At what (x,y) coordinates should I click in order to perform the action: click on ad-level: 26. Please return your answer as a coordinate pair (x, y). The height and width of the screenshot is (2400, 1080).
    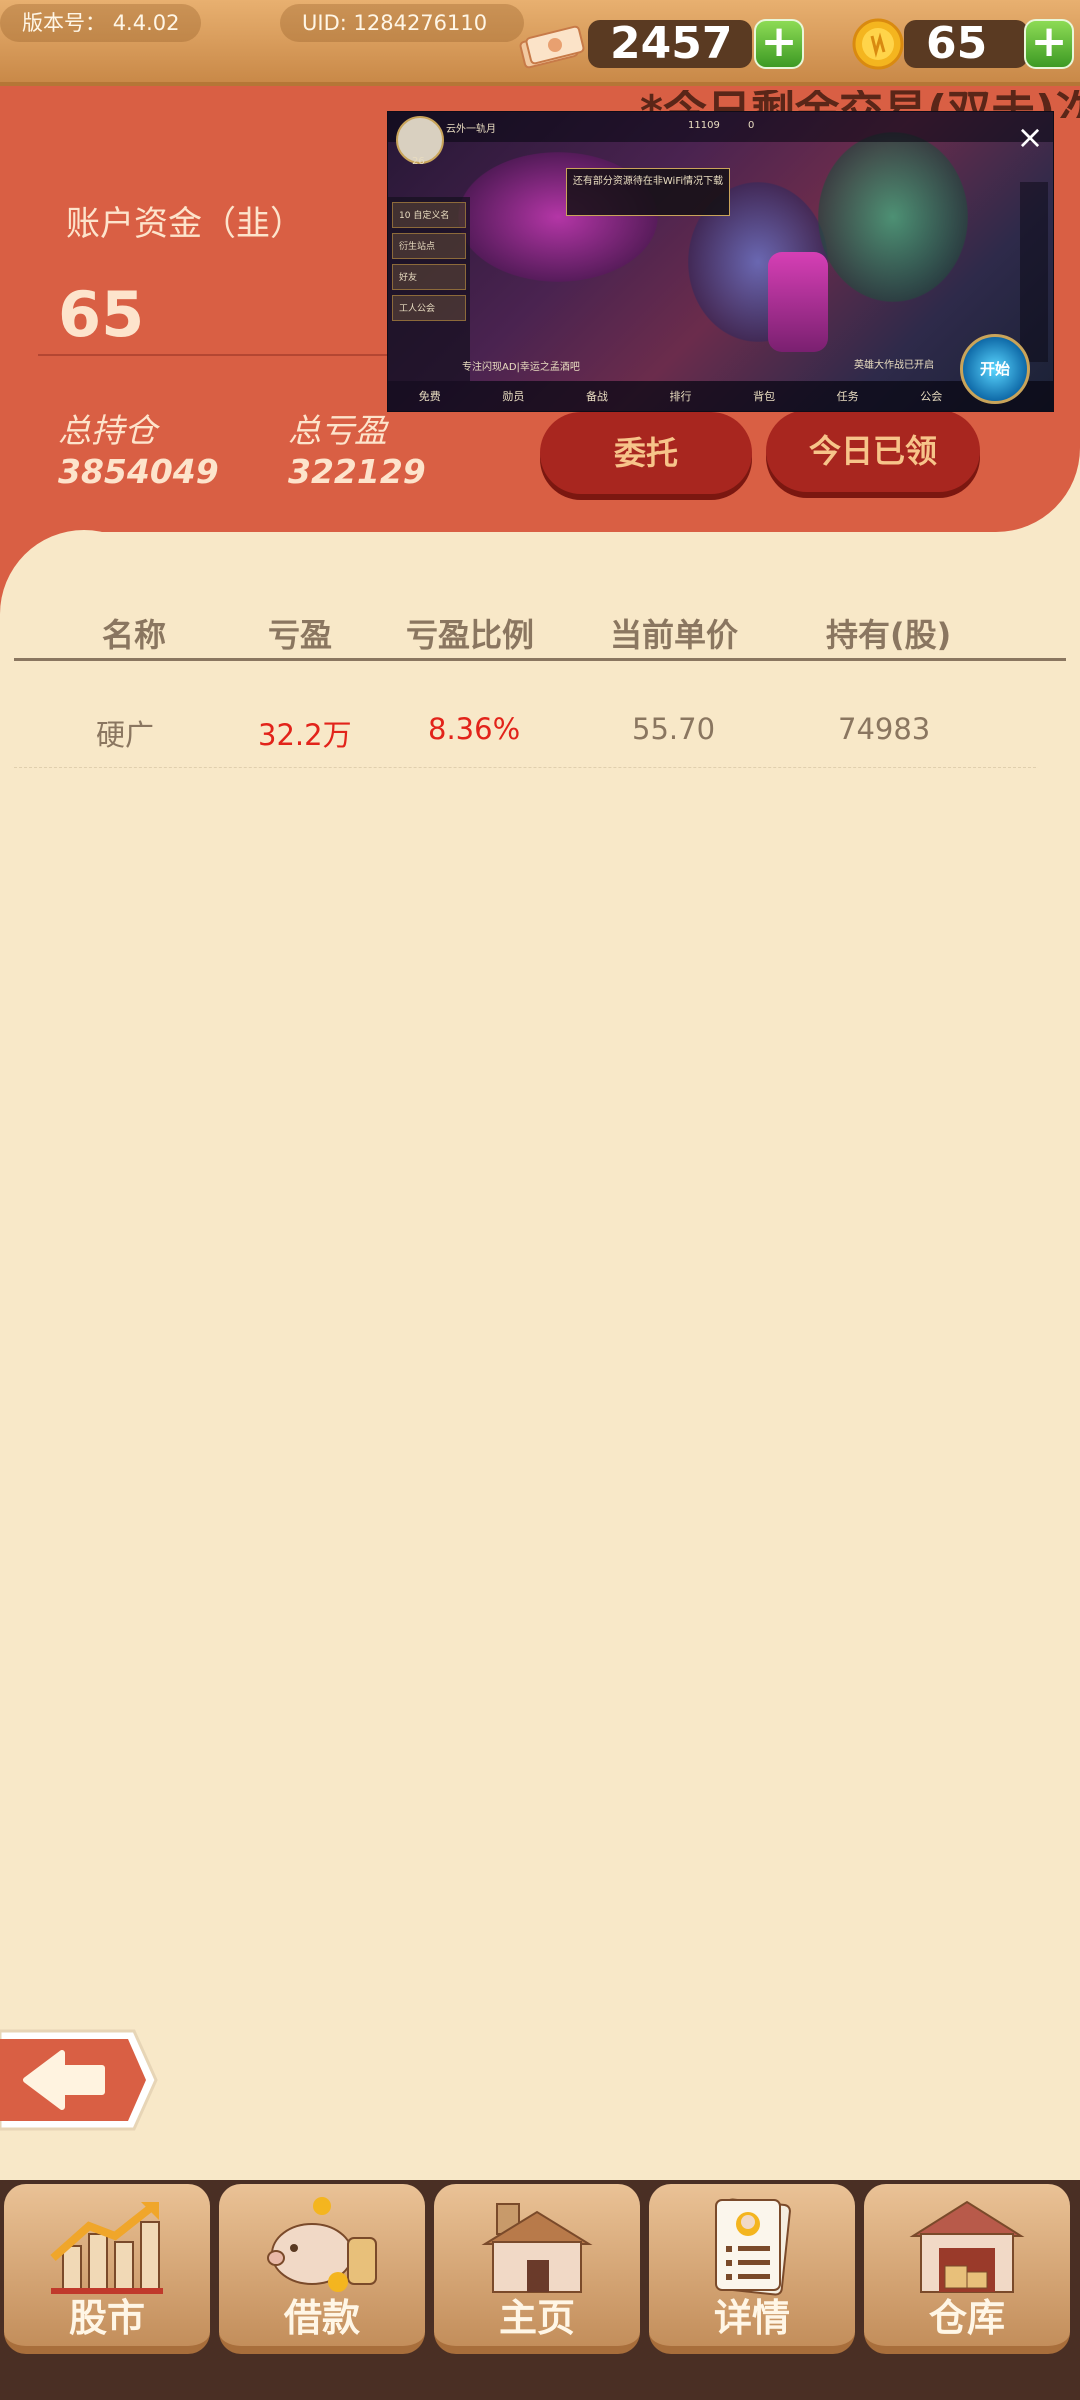
    Looking at the image, I should click on (418, 161).